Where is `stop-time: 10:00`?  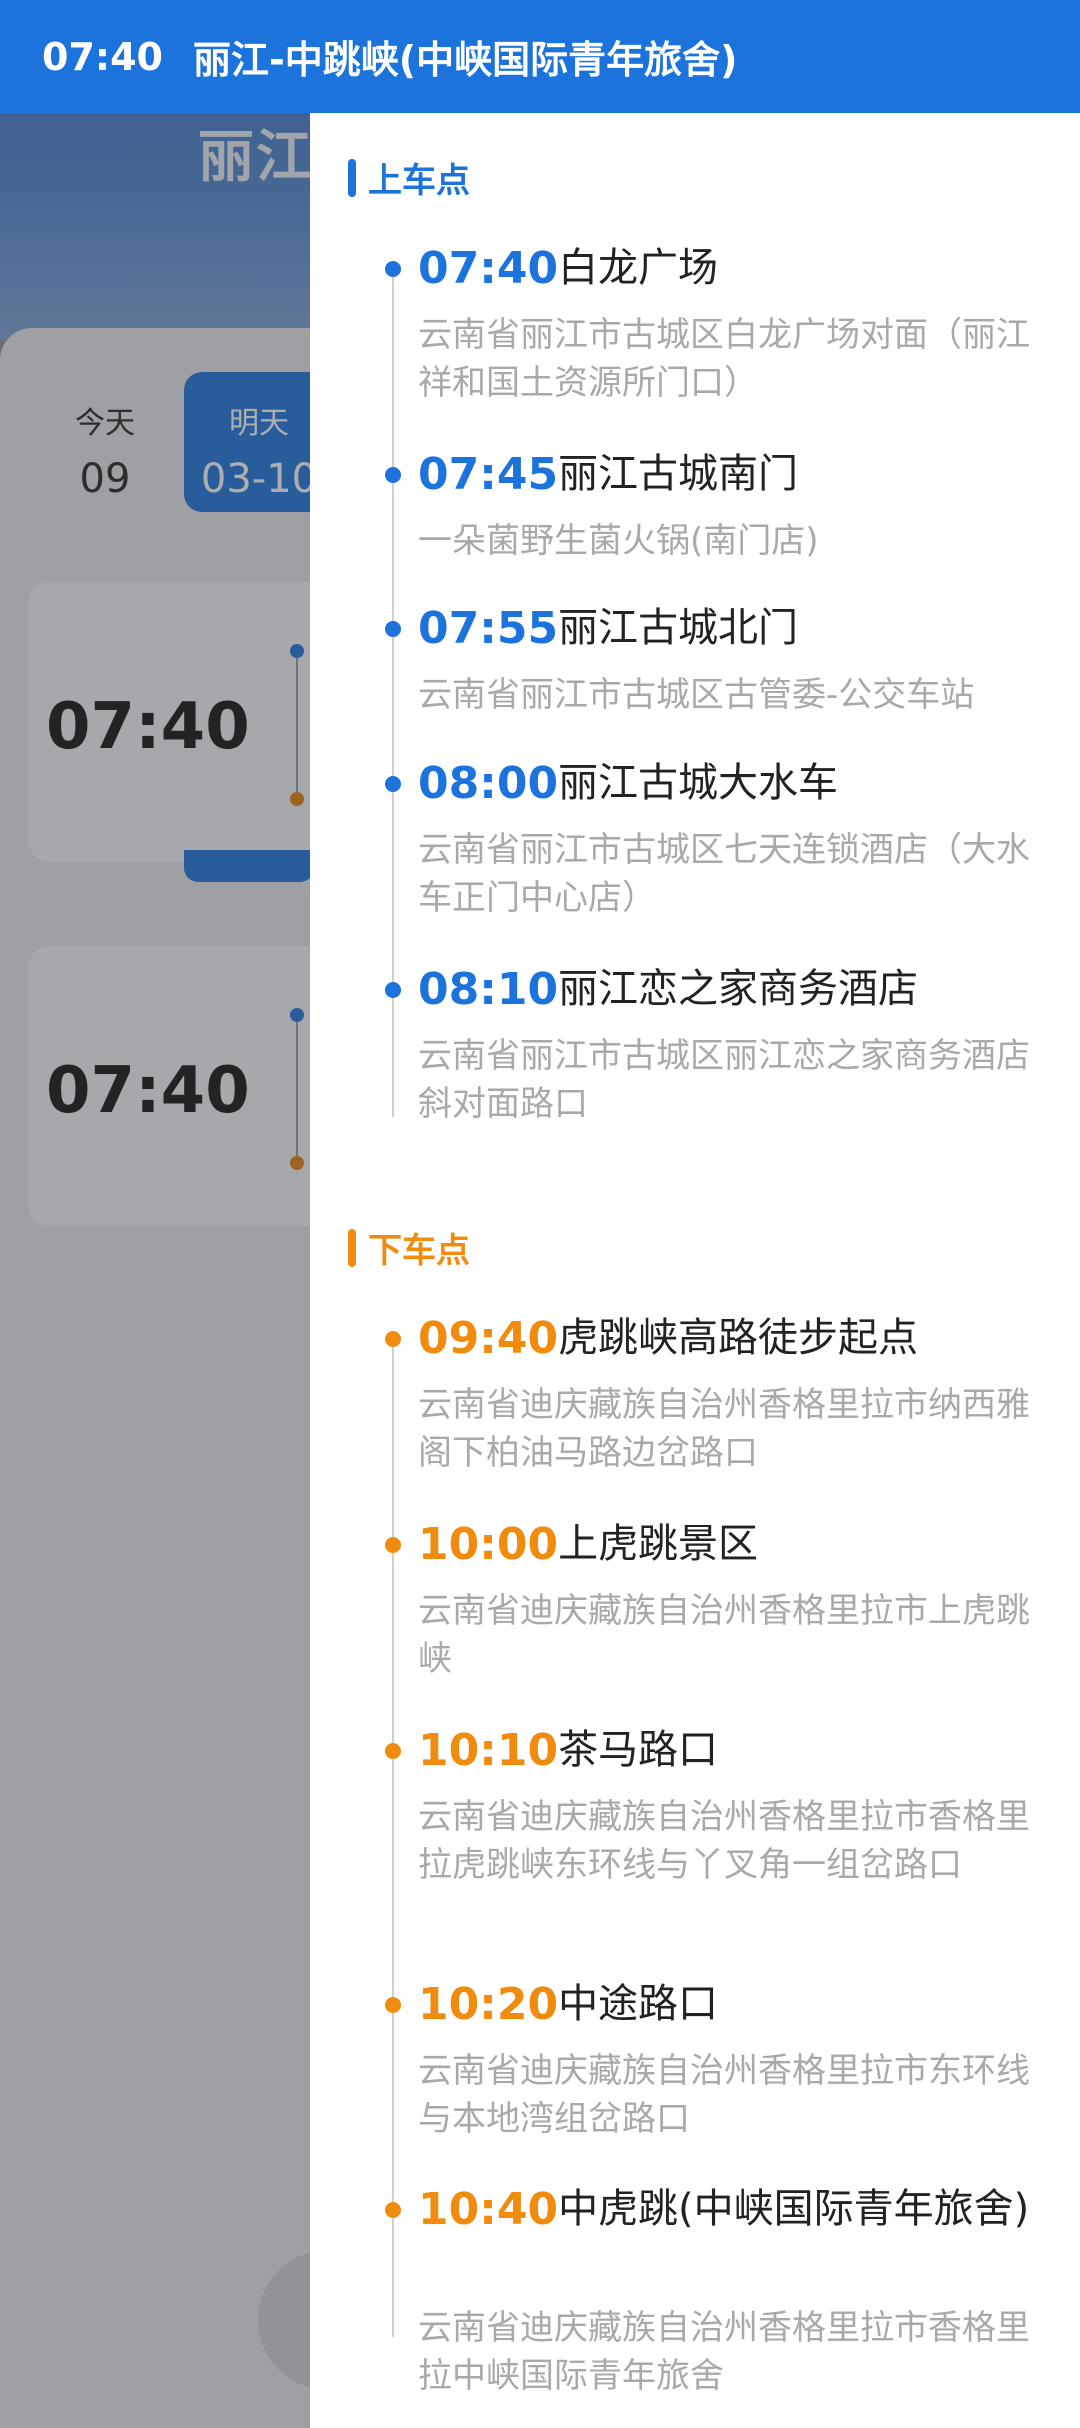 stop-time: 10:00 is located at coordinates (488, 1544).